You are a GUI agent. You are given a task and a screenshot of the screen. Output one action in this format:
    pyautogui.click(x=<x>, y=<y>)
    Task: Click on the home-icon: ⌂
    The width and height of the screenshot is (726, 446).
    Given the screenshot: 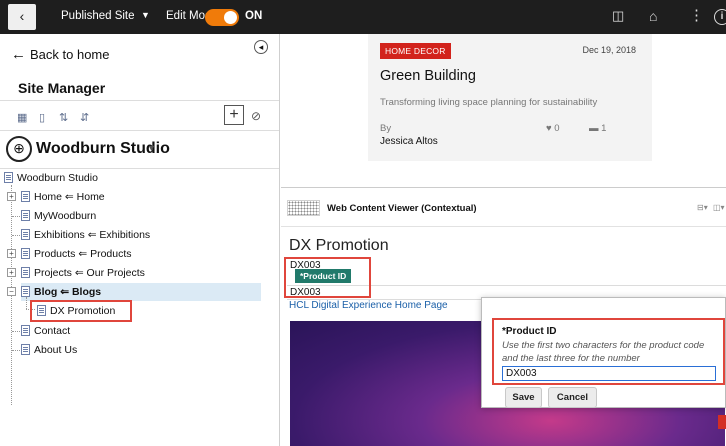 What is the action you would take?
    pyautogui.click(x=653, y=16)
    